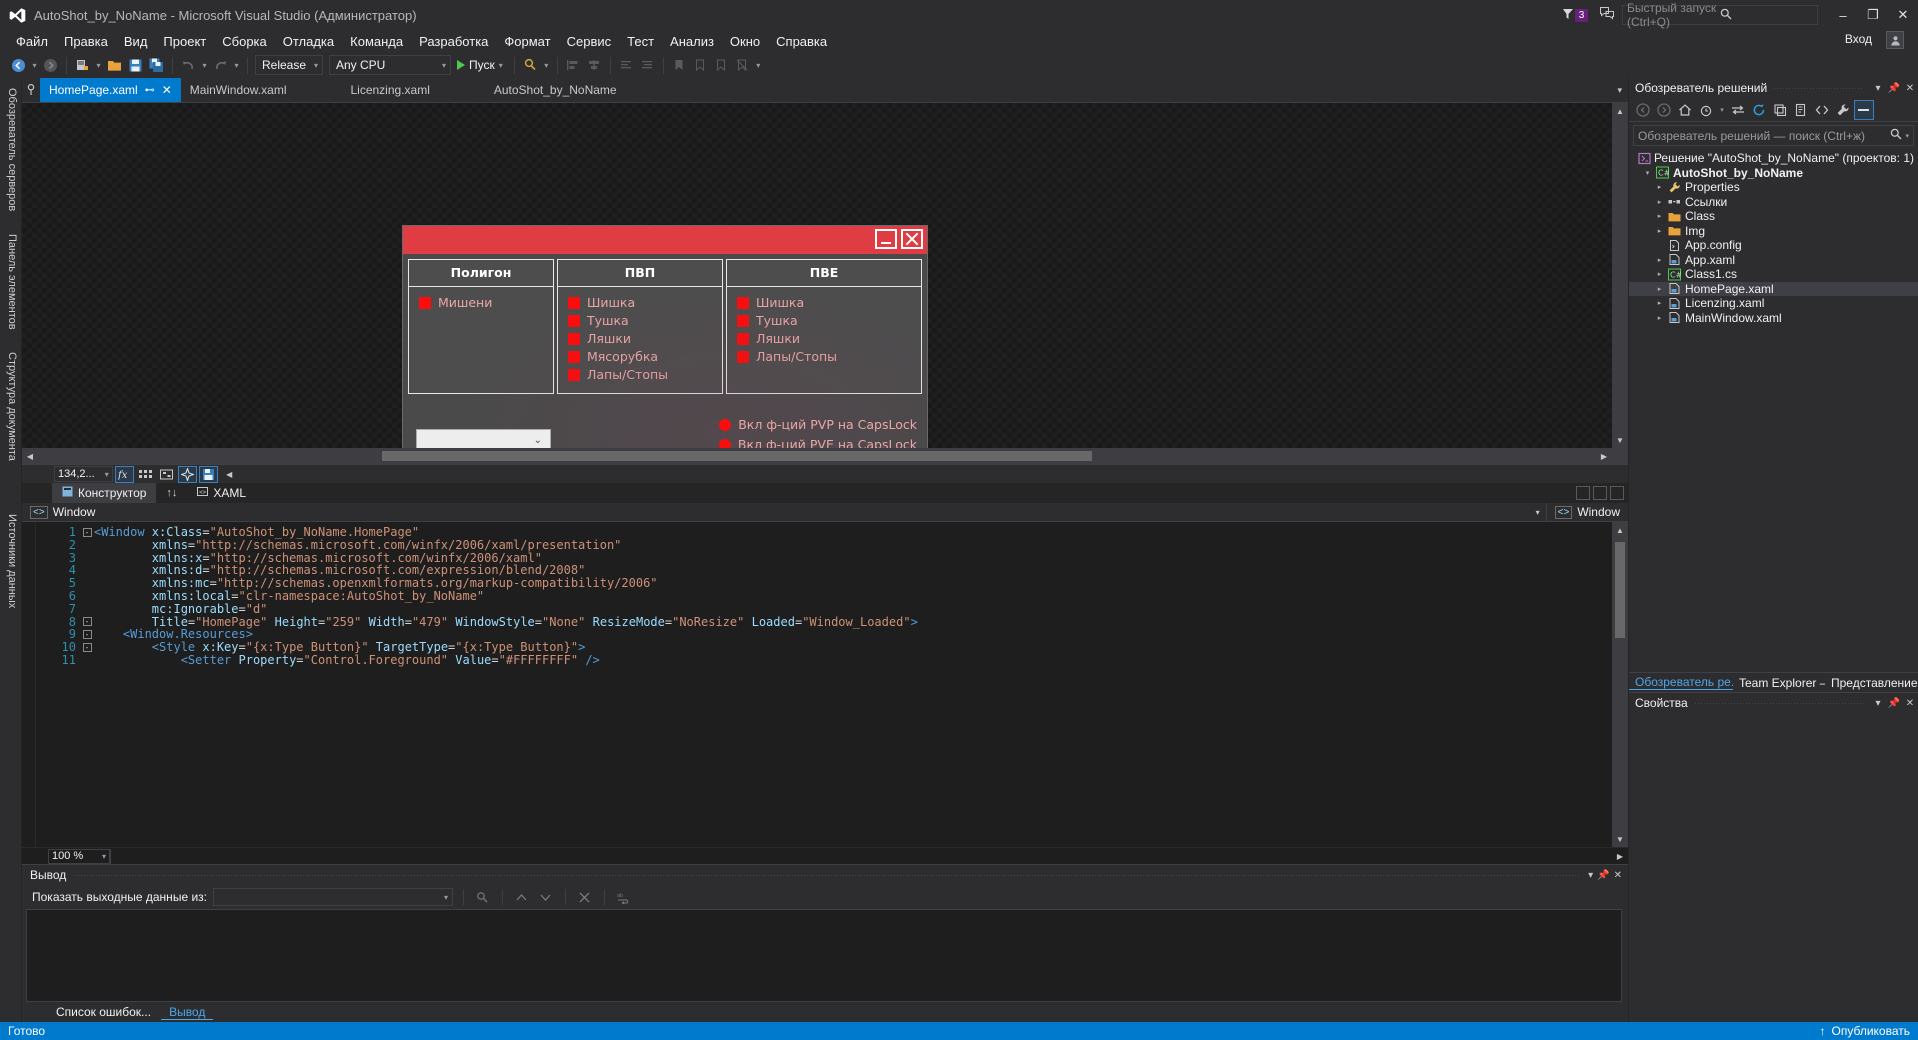 This screenshot has width=1918, height=1040. Describe the element at coordinates (801, 41) in the screenshot. I see `menu-item-help: Справка` at that location.